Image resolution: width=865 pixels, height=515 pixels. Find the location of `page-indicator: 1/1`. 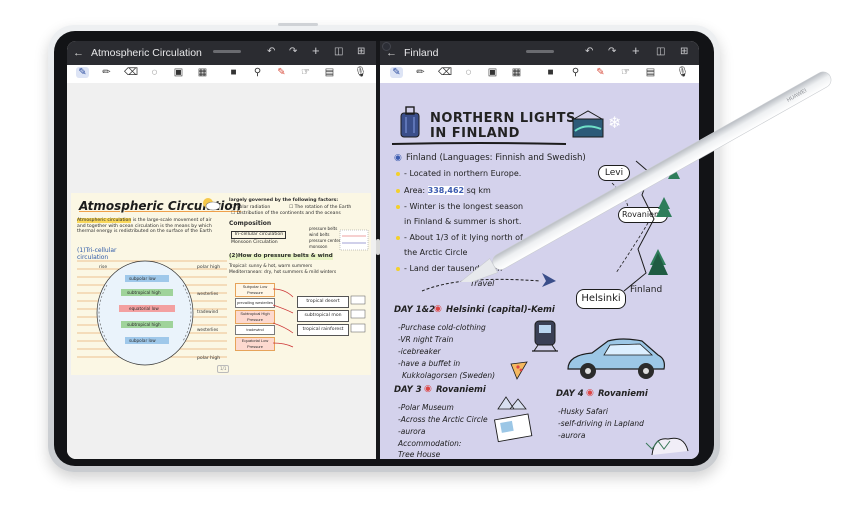

page-indicator: 1/1 is located at coordinates (223, 369).